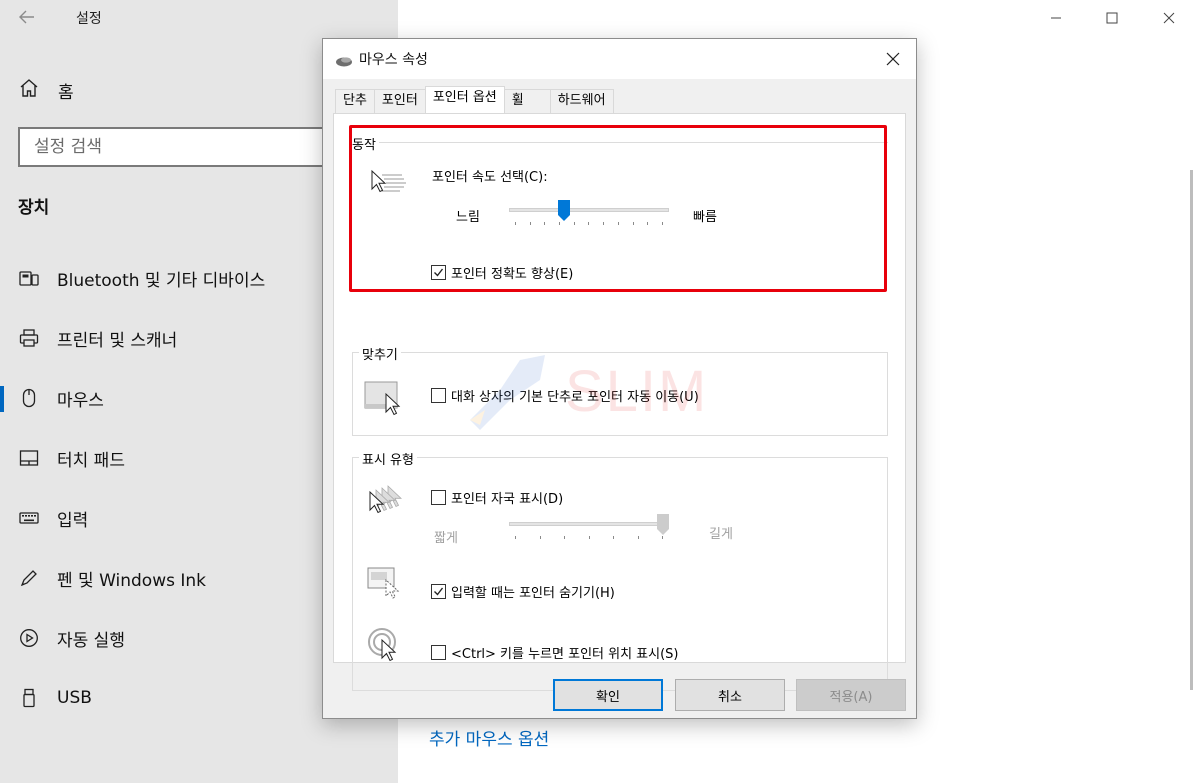 This screenshot has width=1196, height=783. What do you see at coordinates (117, 340) in the screenshot?
I see `nav-item-label: 프린터 및 스캐너` at bounding box center [117, 340].